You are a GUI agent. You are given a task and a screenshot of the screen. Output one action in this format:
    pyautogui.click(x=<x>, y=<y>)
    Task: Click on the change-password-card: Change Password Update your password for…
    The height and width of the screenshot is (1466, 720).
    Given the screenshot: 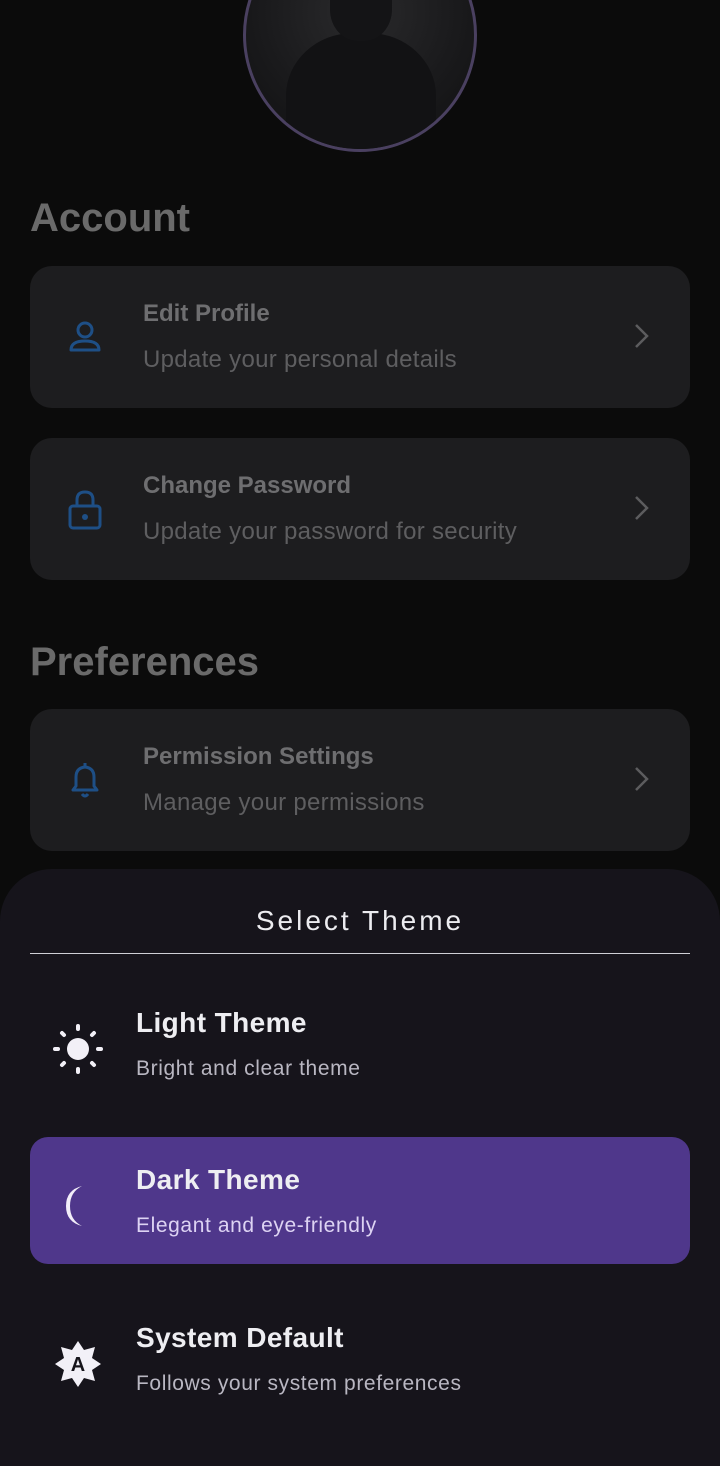 What is the action you would take?
    pyautogui.click(x=360, y=509)
    